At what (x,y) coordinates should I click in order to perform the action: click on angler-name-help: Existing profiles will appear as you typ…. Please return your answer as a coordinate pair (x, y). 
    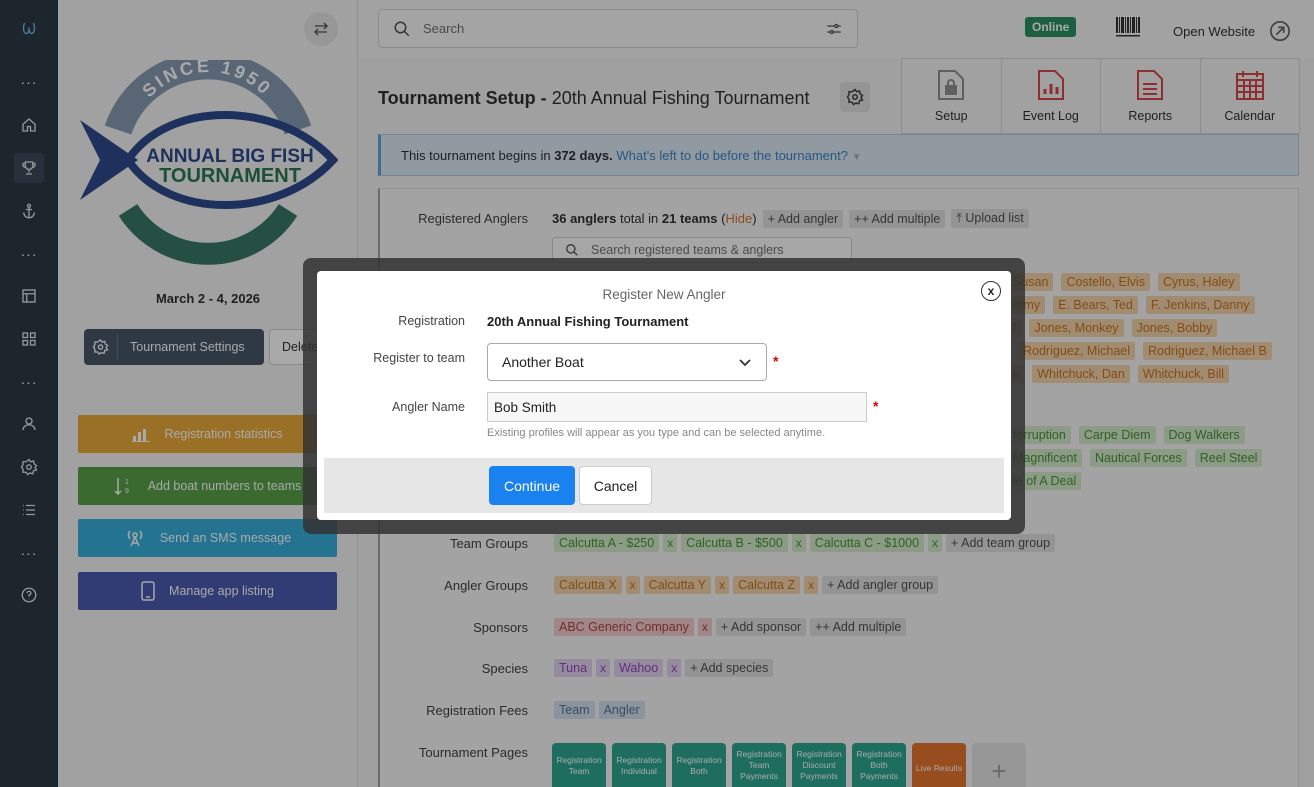
    Looking at the image, I should click on (656, 433).